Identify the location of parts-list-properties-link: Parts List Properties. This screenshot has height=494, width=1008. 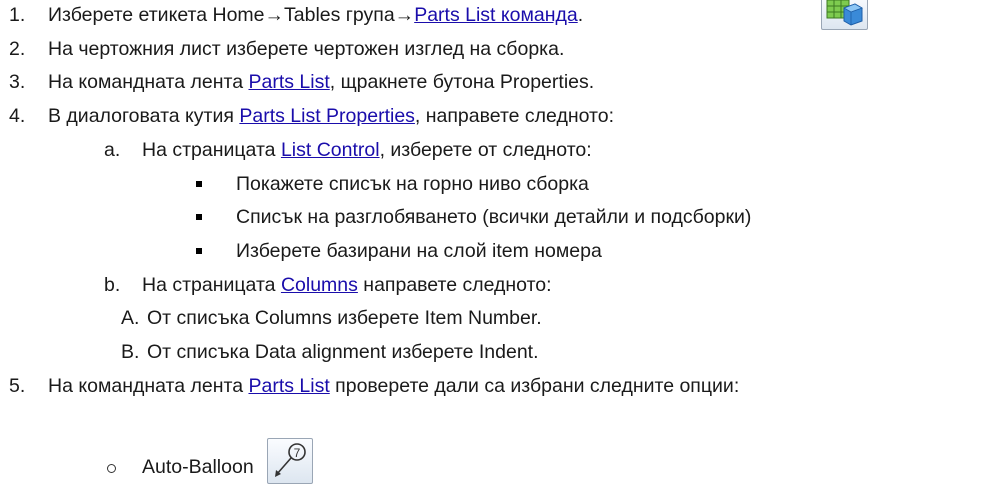
(327, 116).